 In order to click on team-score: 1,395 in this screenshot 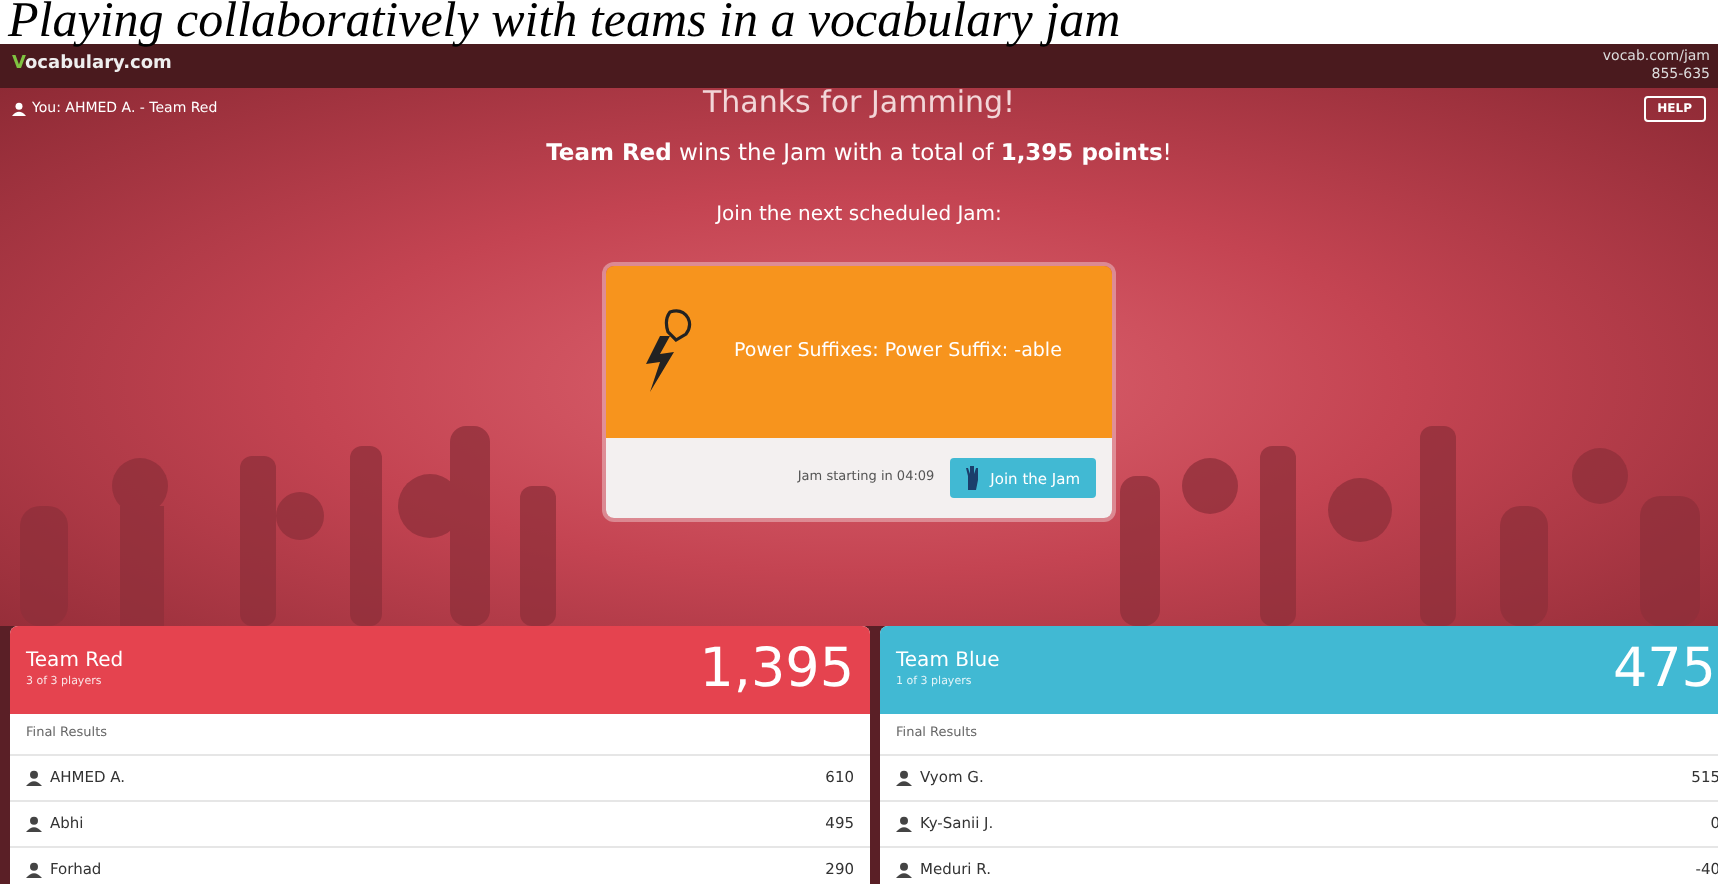, I will do `click(776, 670)`.